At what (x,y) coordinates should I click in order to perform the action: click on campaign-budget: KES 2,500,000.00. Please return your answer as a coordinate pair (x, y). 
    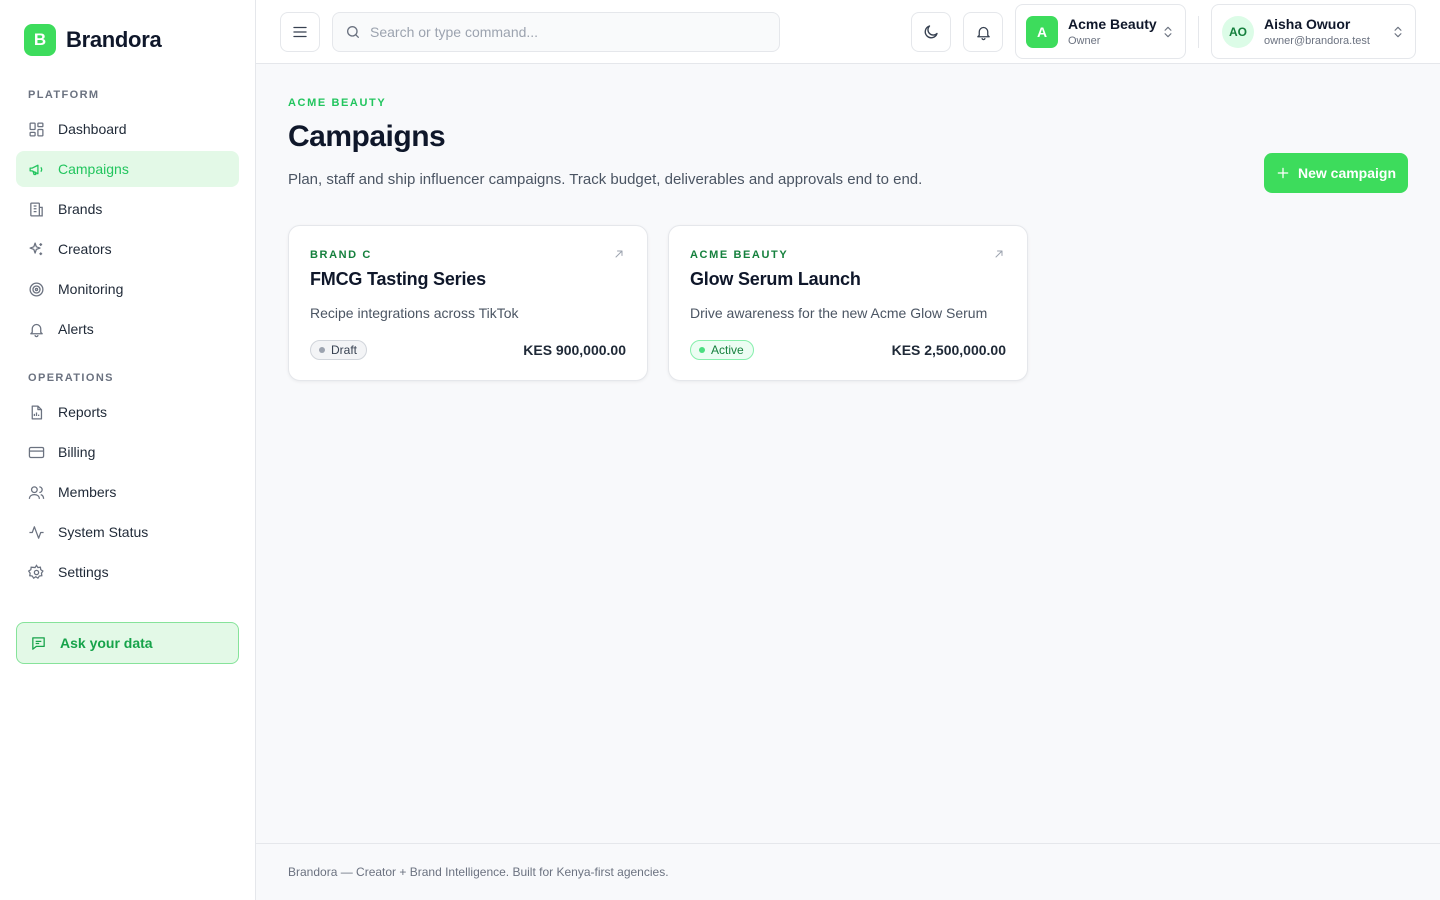
    Looking at the image, I should click on (948, 350).